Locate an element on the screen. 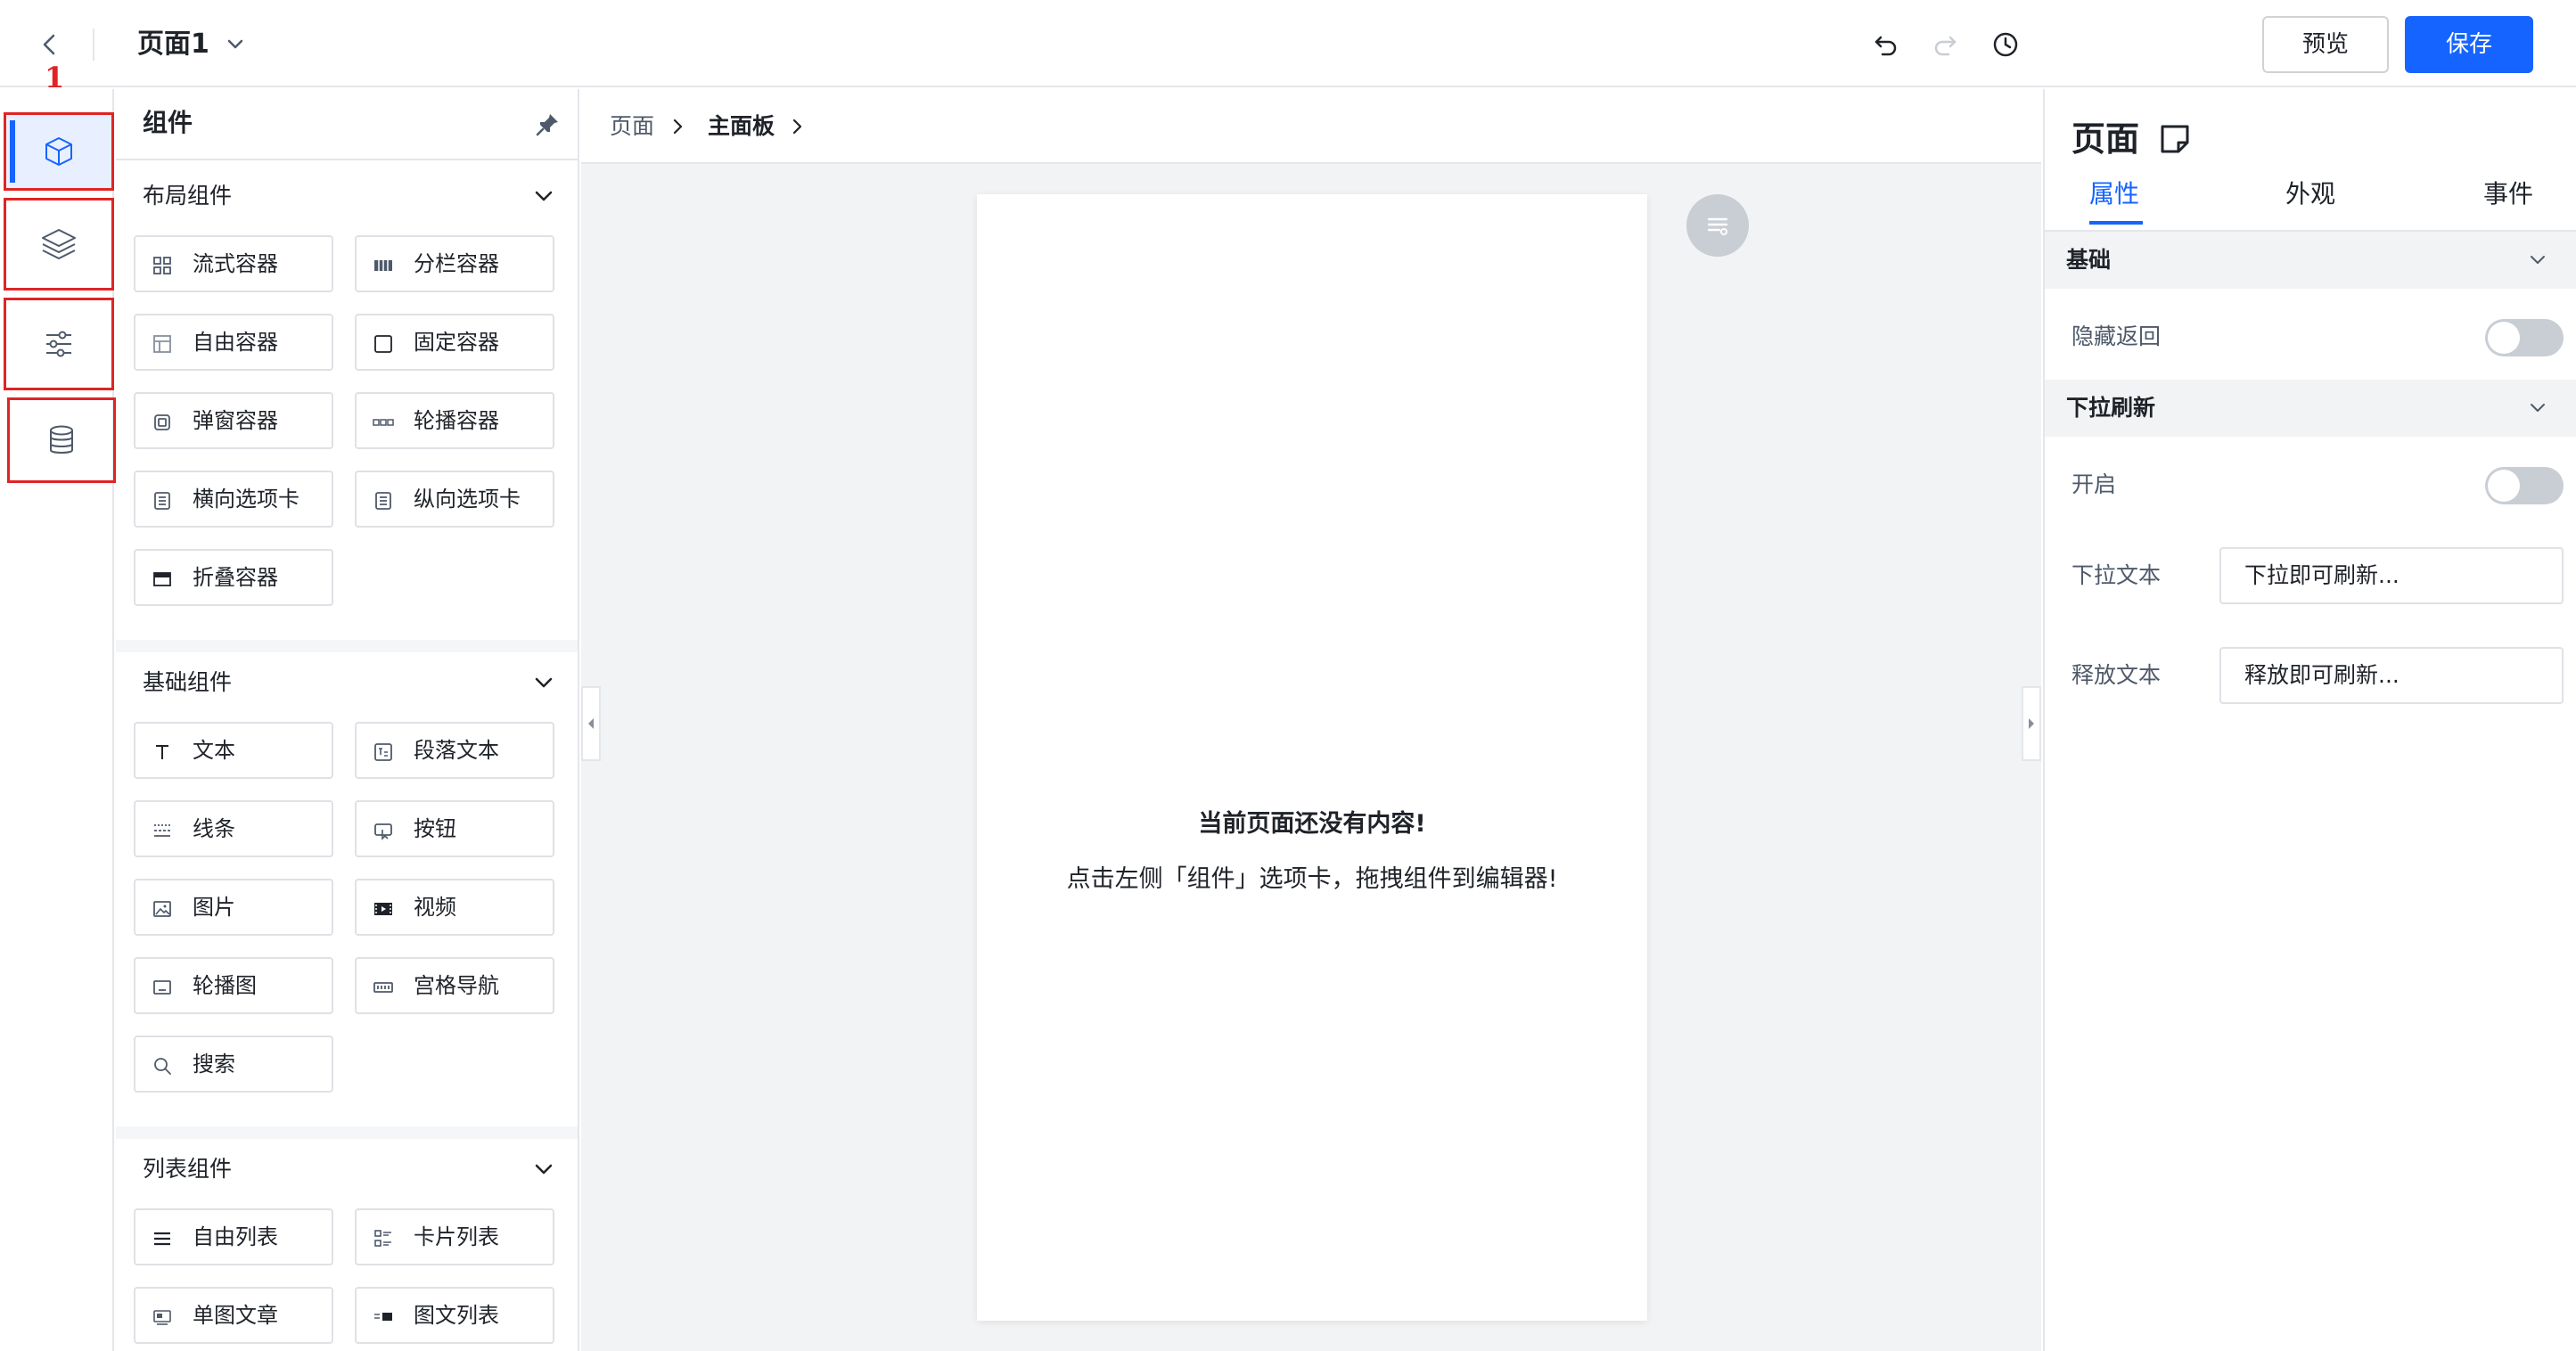 Image resolution: width=2576 pixels, height=1351 pixels. component-text: 文本 is located at coordinates (233, 751).